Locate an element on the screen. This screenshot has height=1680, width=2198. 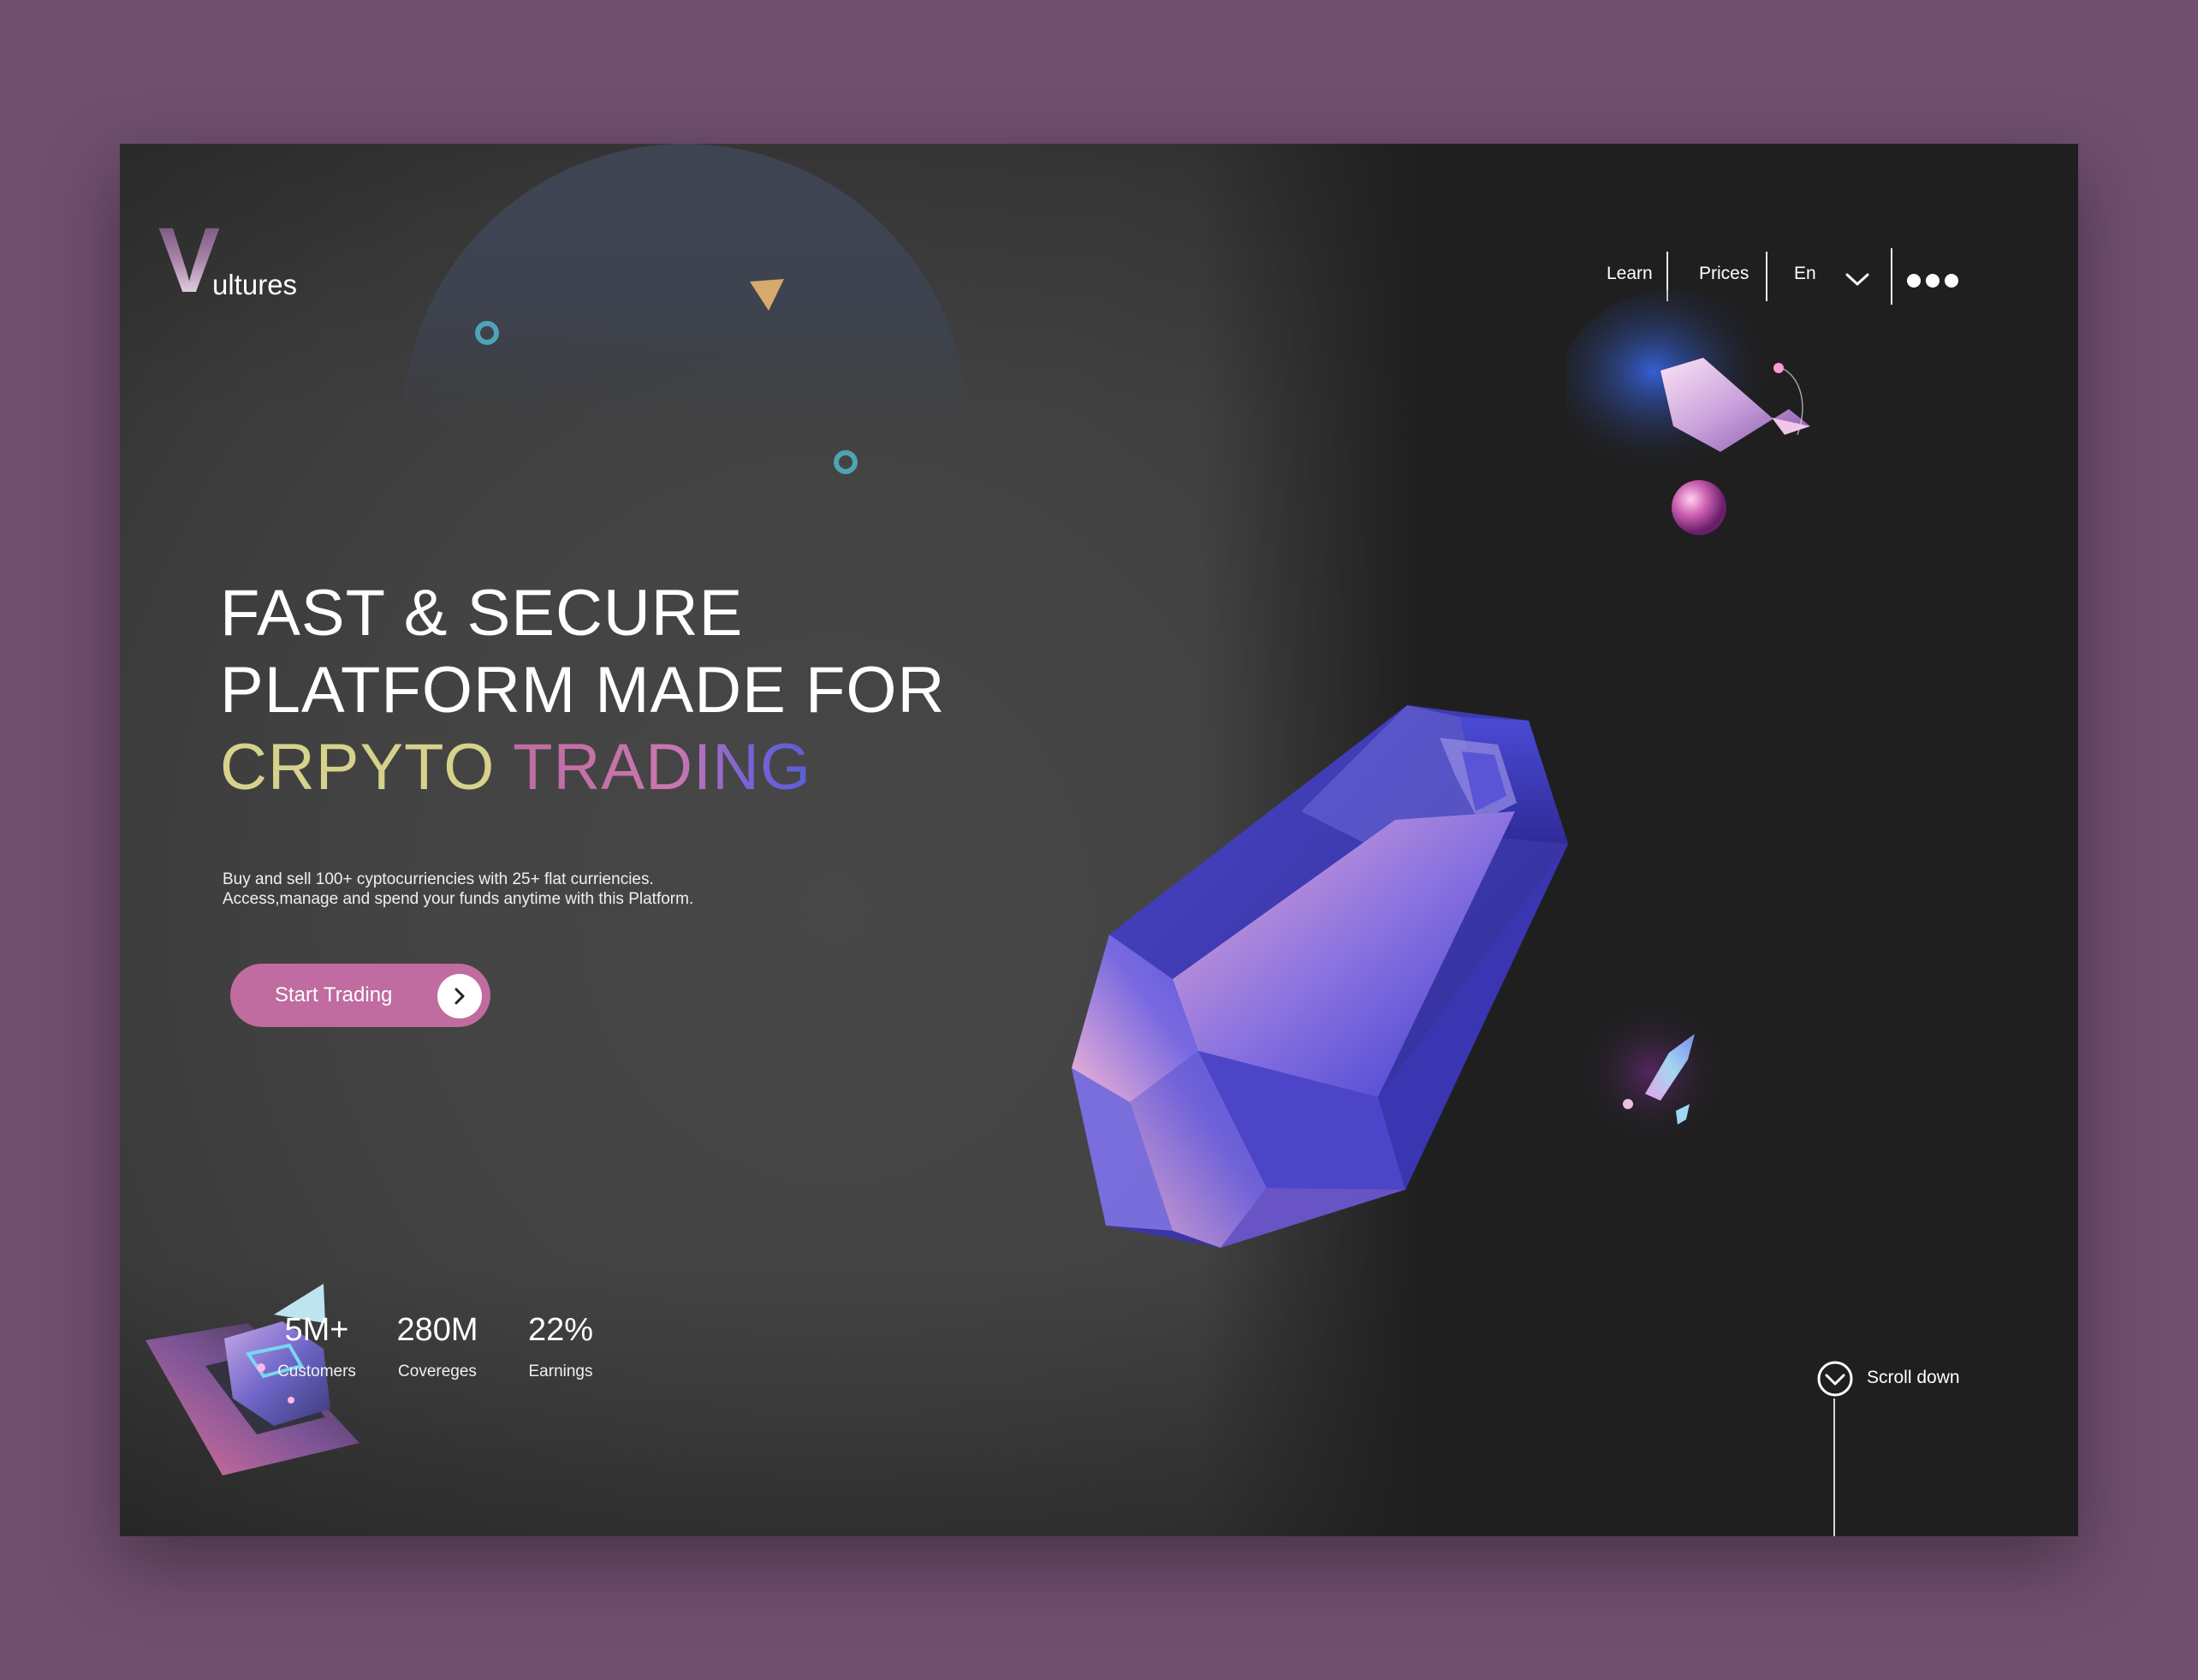
stat-label: Covereges is located at coordinates (437, 1371).